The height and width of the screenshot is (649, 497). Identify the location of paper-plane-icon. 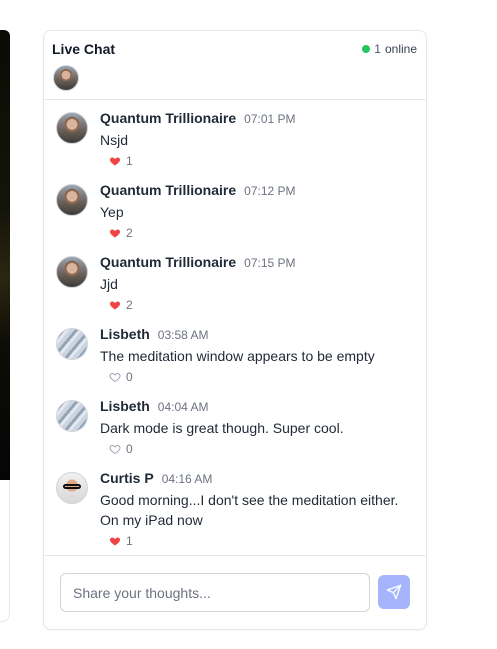
(394, 592).